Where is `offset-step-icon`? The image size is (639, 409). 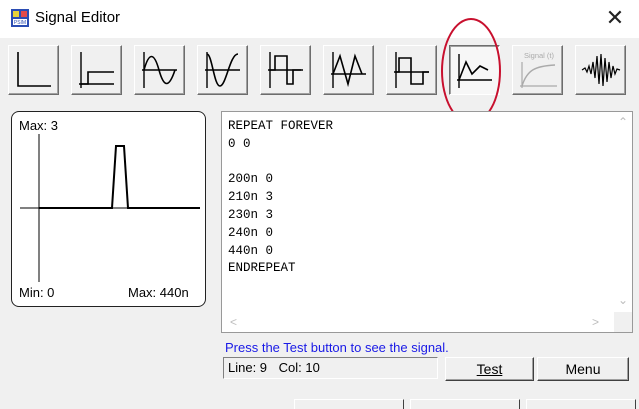
offset-step-icon is located at coordinates (96, 70).